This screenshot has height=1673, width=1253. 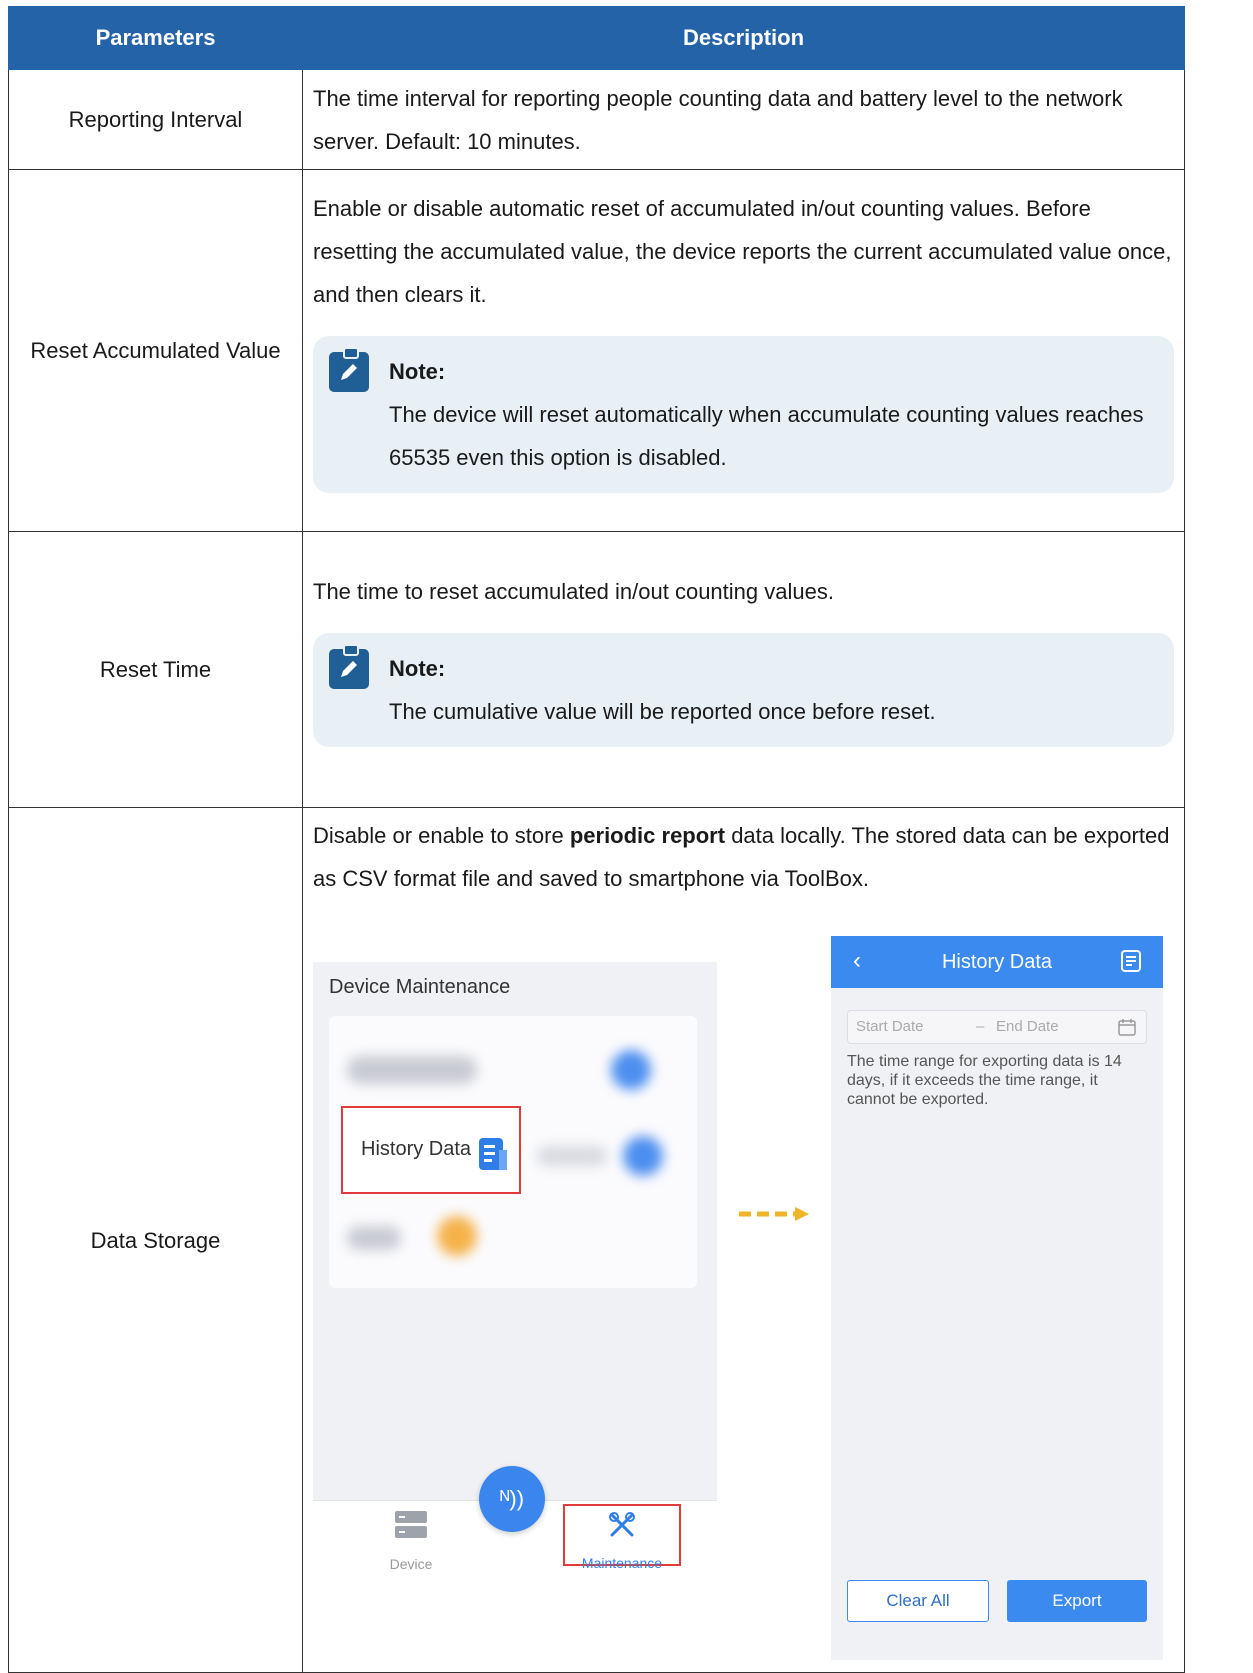 I want to click on header-title: History Data, so click(x=997, y=962).